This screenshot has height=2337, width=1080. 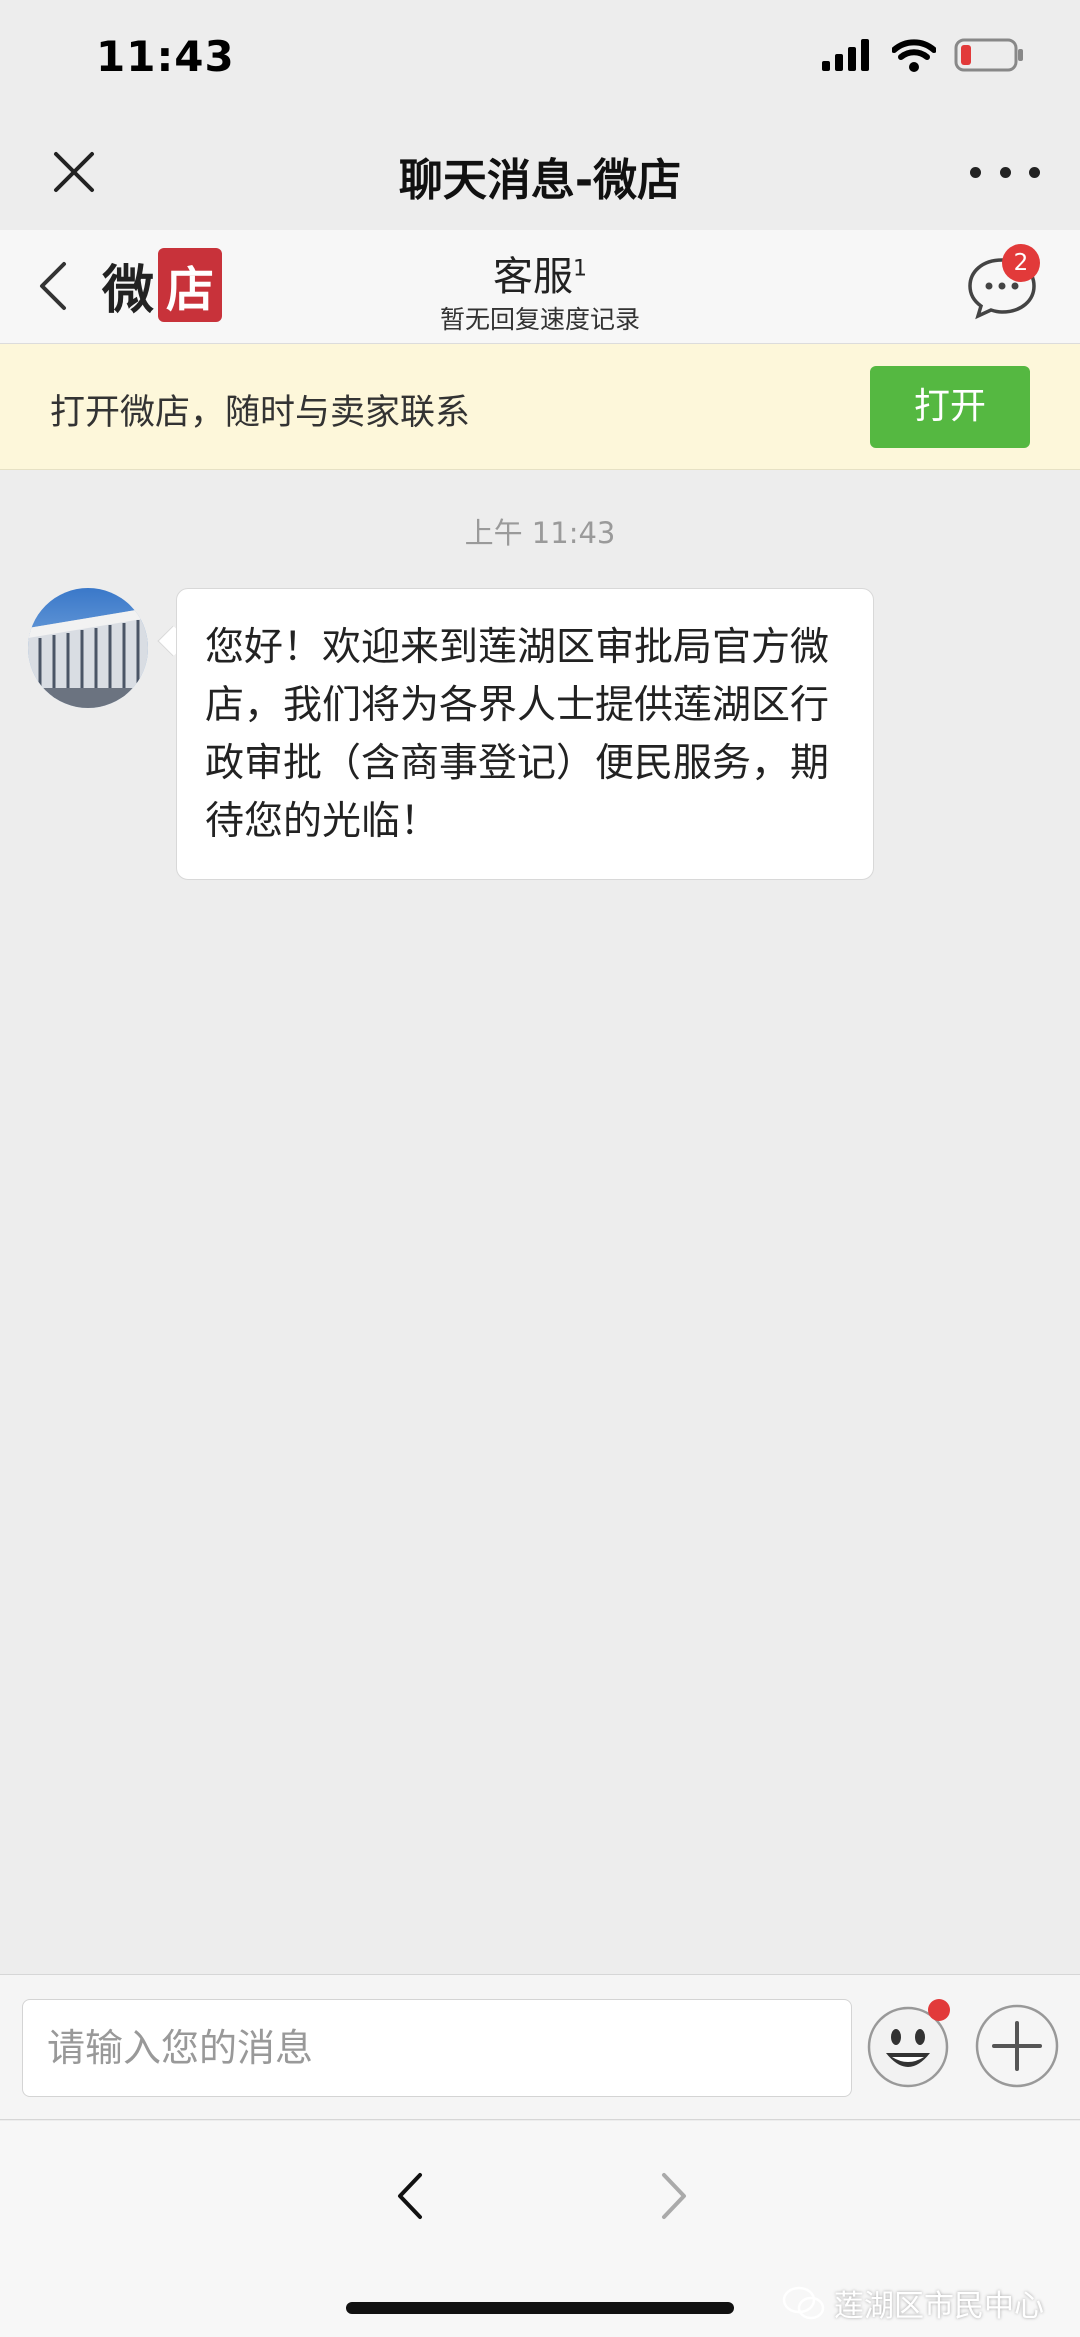 I want to click on input-bar: 请输入您的消息, so click(x=540, y=2047).